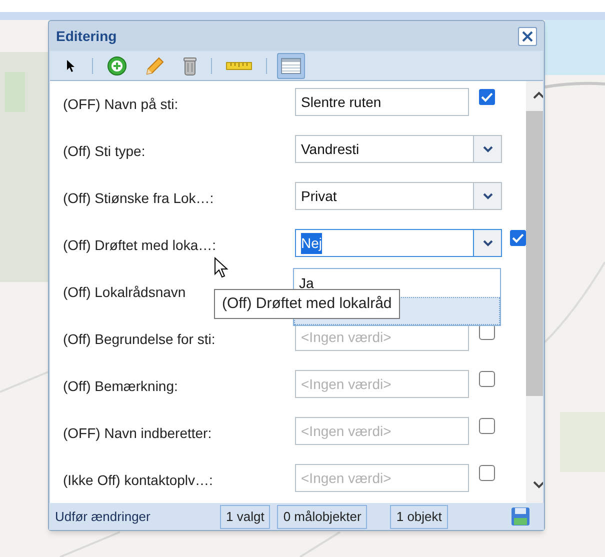 The image size is (605, 557). I want to click on pointer-icon, so click(71, 65).